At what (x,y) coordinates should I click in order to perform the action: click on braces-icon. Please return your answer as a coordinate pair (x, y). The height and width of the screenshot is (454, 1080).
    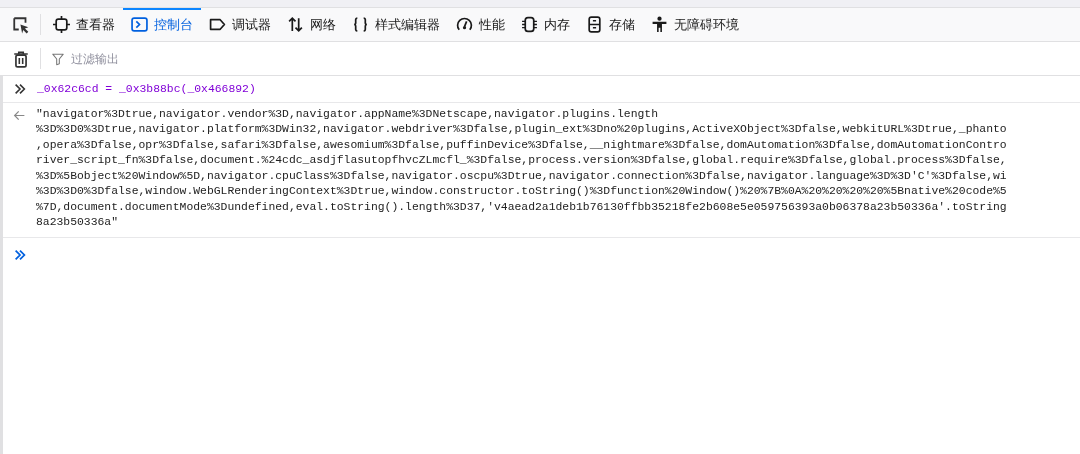
    Looking at the image, I should click on (360, 24).